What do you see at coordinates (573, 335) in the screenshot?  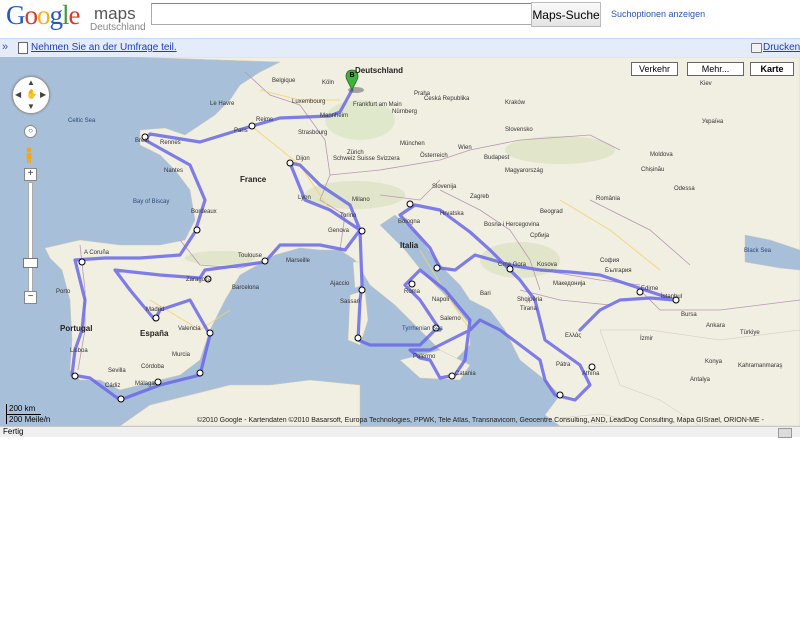 I see `label-ellas: Ελλάς` at bounding box center [573, 335].